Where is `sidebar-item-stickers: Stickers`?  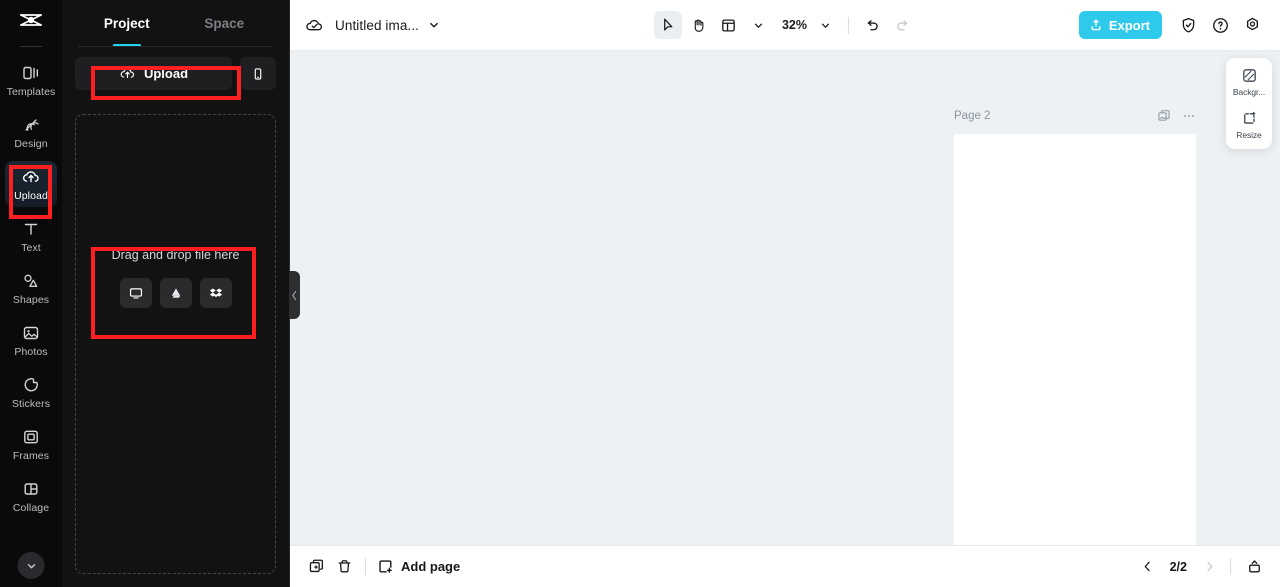
sidebar-item-stickers: Stickers is located at coordinates (31, 392).